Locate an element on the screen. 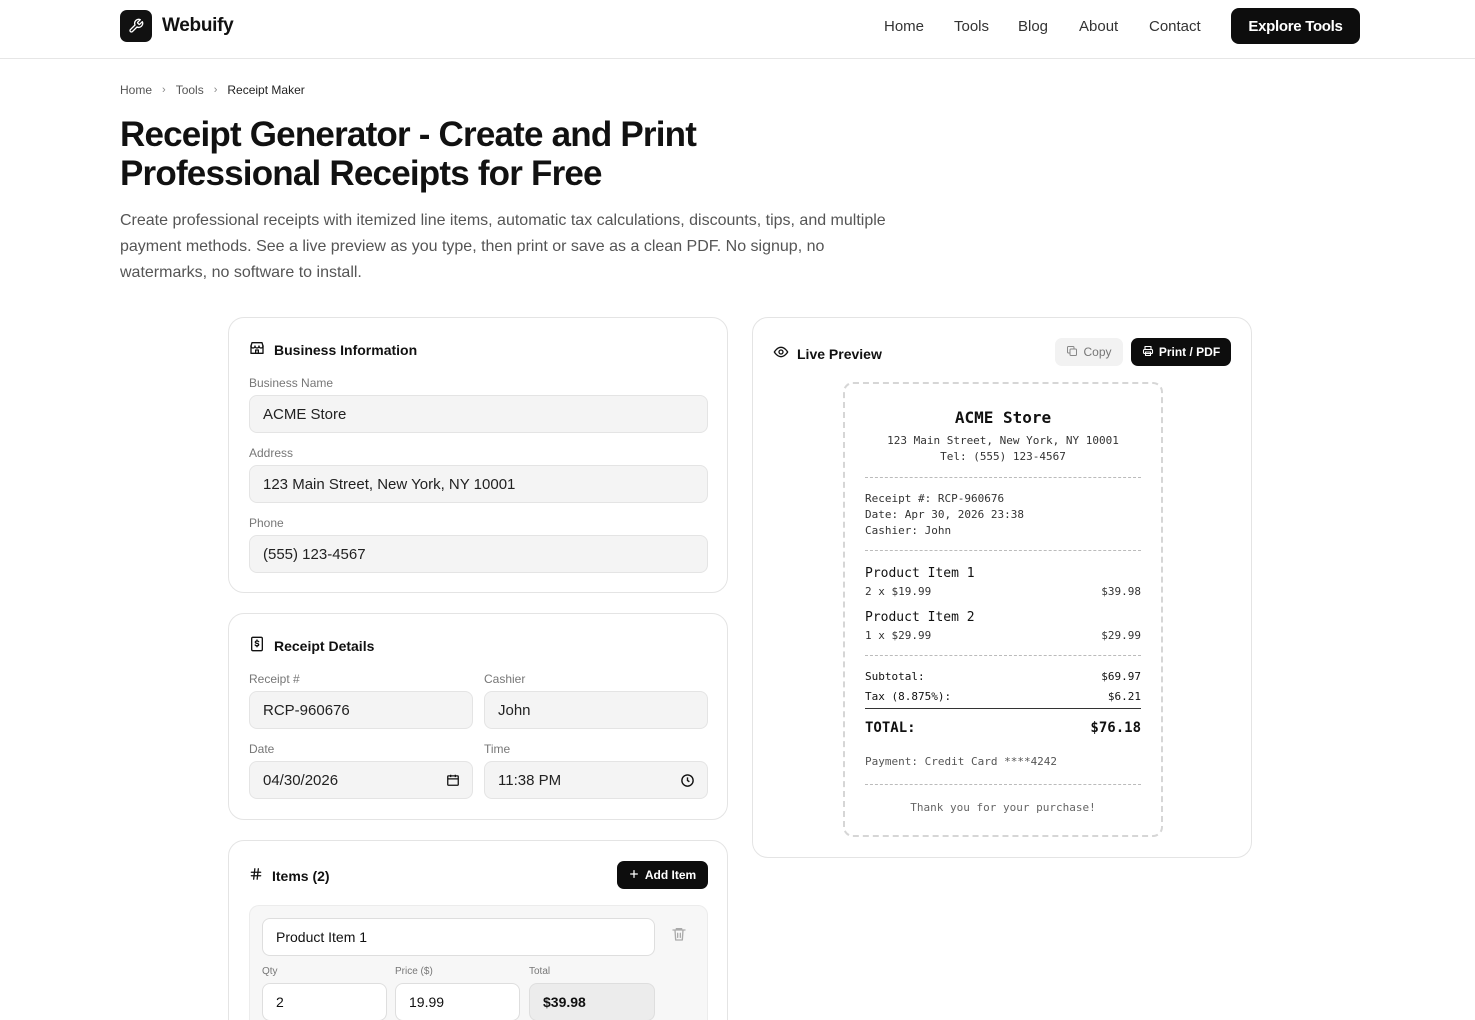 The image size is (1475, 1020). cashier-input: John is located at coordinates (596, 710).